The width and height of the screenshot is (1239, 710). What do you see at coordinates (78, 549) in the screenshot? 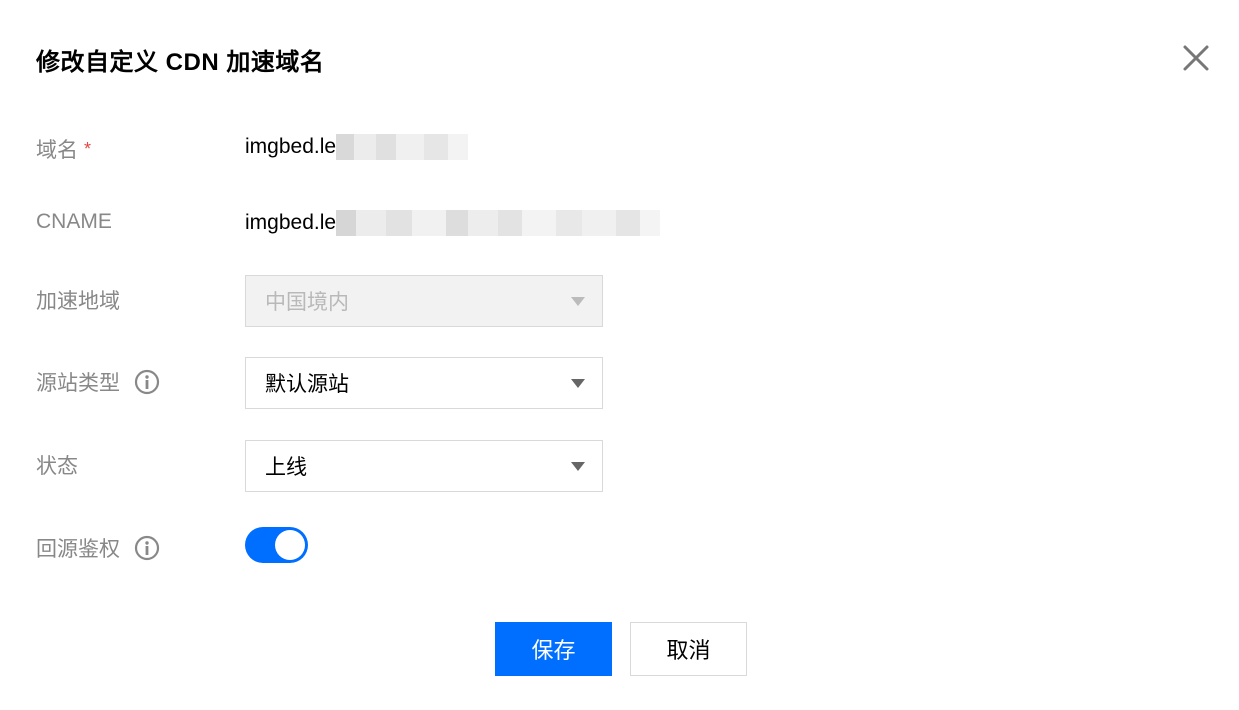
I see `origin-auth-label-text: 回源鉴权` at bounding box center [78, 549].